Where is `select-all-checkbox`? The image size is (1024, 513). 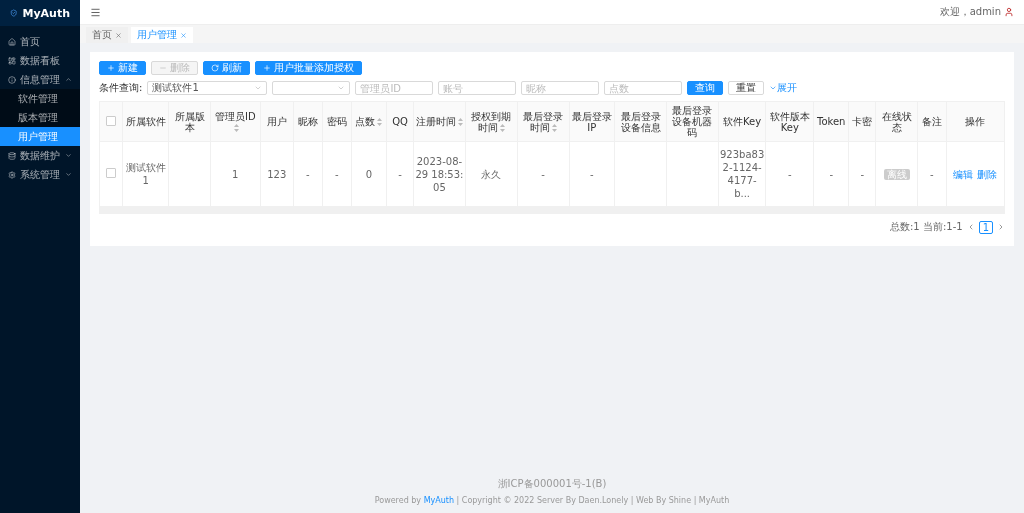
select-all-checkbox is located at coordinates (110, 120).